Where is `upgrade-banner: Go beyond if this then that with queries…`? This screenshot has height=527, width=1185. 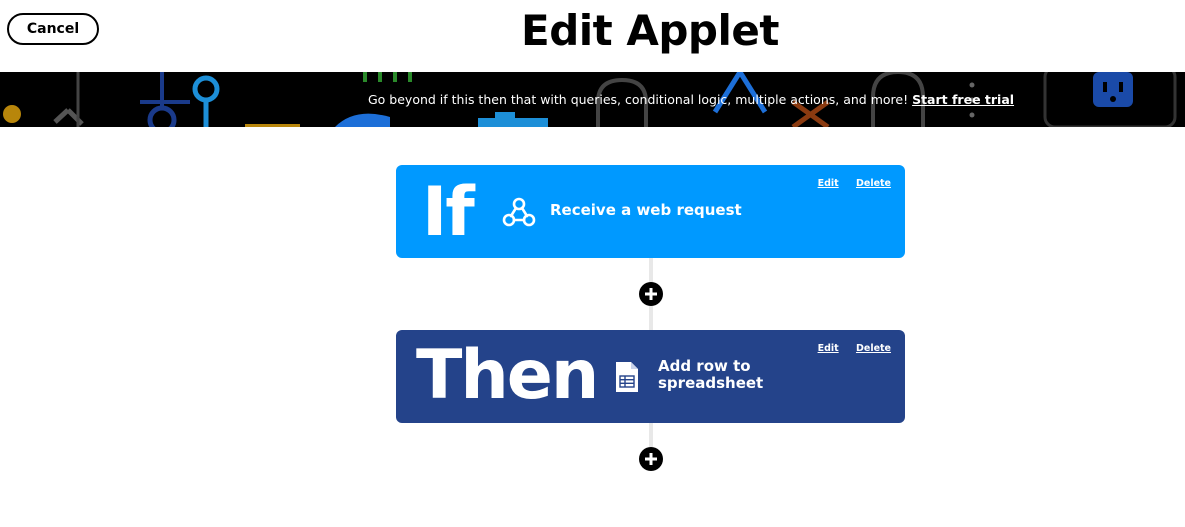 upgrade-banner: Go beyond if this then that with queries… is located at coordinates (592, 99).